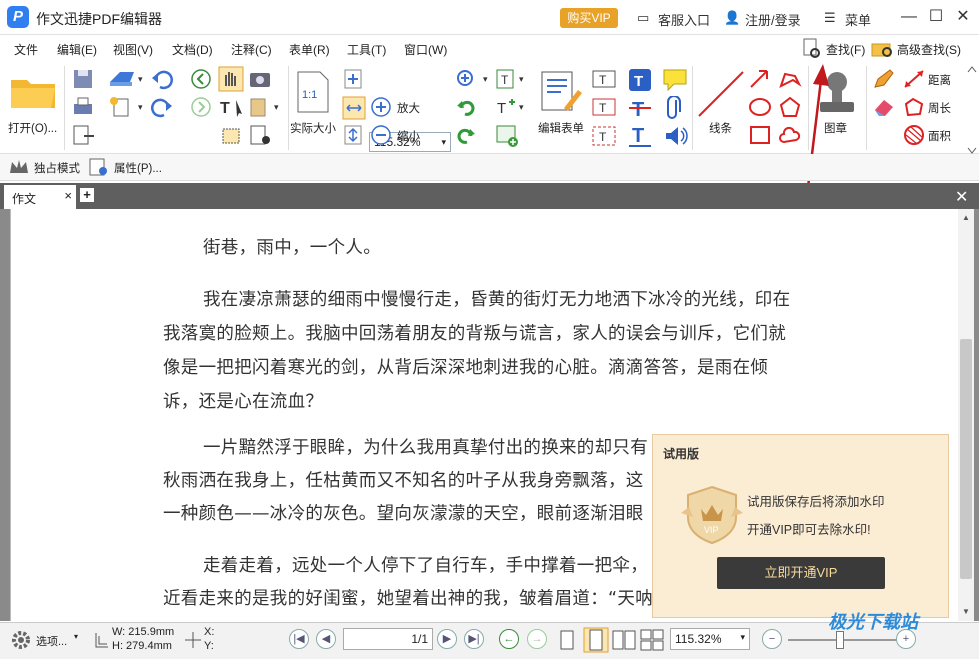  Describe the element at coordinates (87, 135) in the screenshot. I see `export-icon` at that location.